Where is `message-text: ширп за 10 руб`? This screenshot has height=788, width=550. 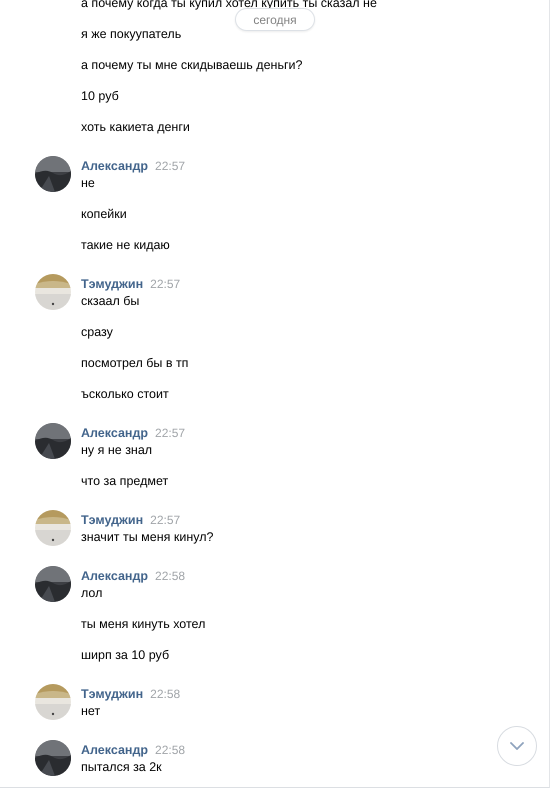 message-text: ширп за 10 руб is located at coordinates (125, 655).